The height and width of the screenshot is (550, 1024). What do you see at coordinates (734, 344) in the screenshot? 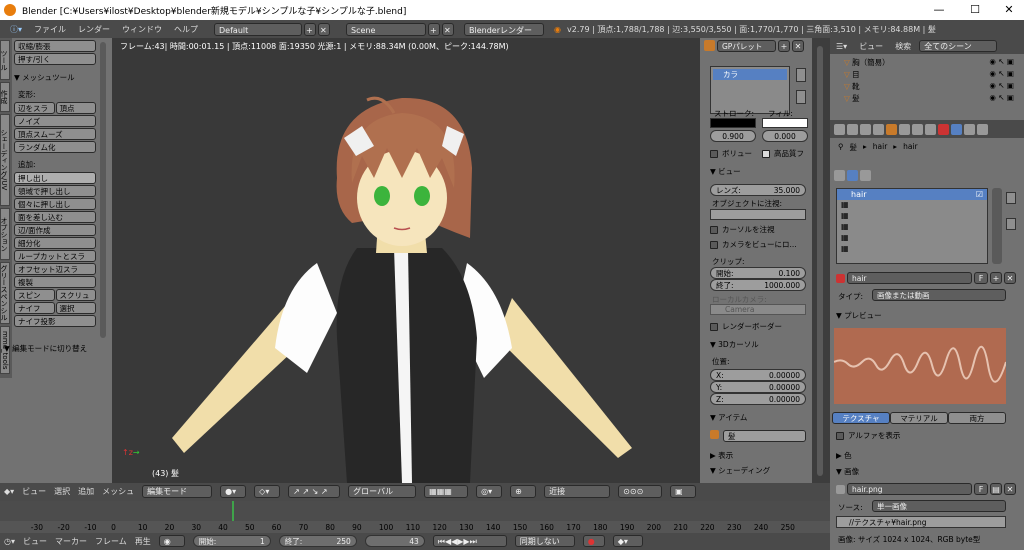
I see `3d-cursor-header: ▼ 3Dカーソル` at bounding box center [734, 344].